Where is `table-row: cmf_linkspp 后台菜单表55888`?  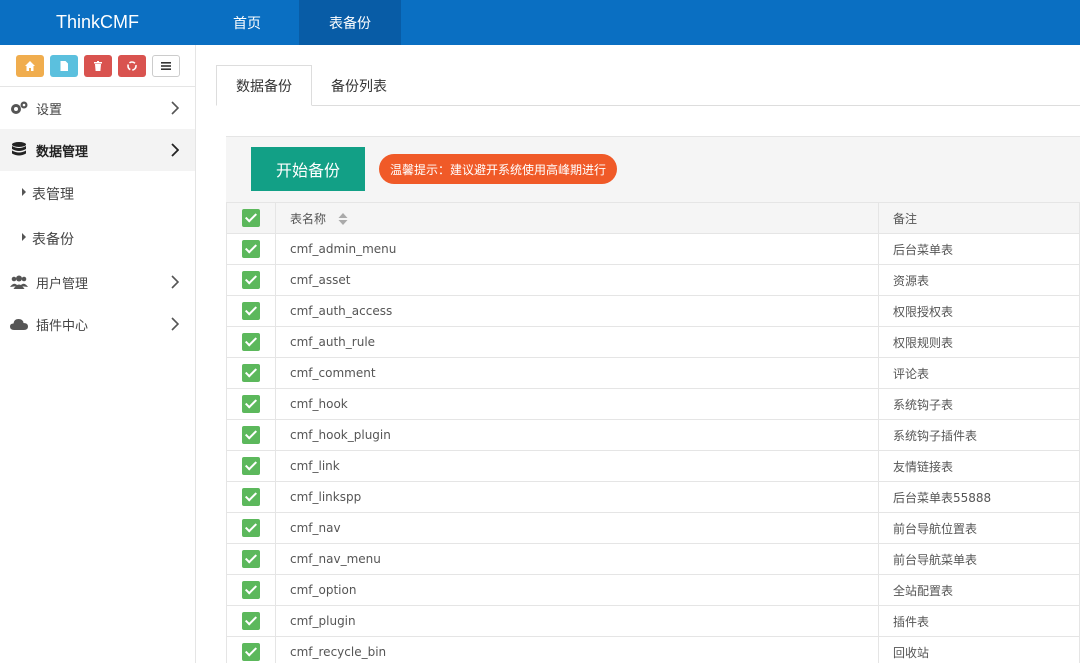
table-row: cmf_linkspp 后台菜单表55888 is located at coordinates (653, 497).